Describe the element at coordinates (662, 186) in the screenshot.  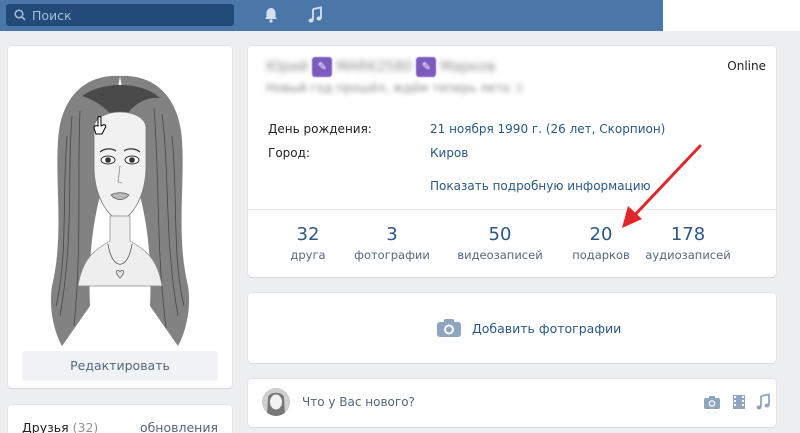
I see `red-arrow-annotation` at that location.